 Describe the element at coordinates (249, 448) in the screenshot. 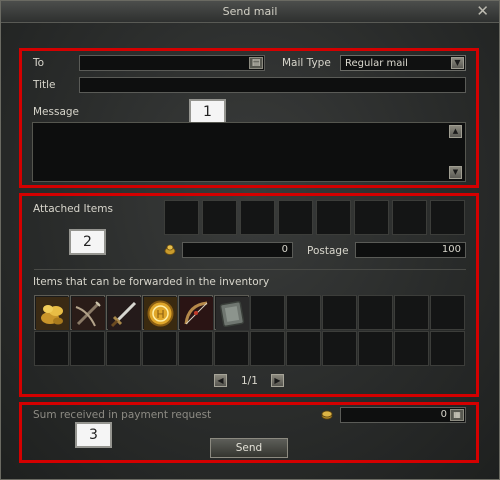

I see `send-button: Send` at that location.